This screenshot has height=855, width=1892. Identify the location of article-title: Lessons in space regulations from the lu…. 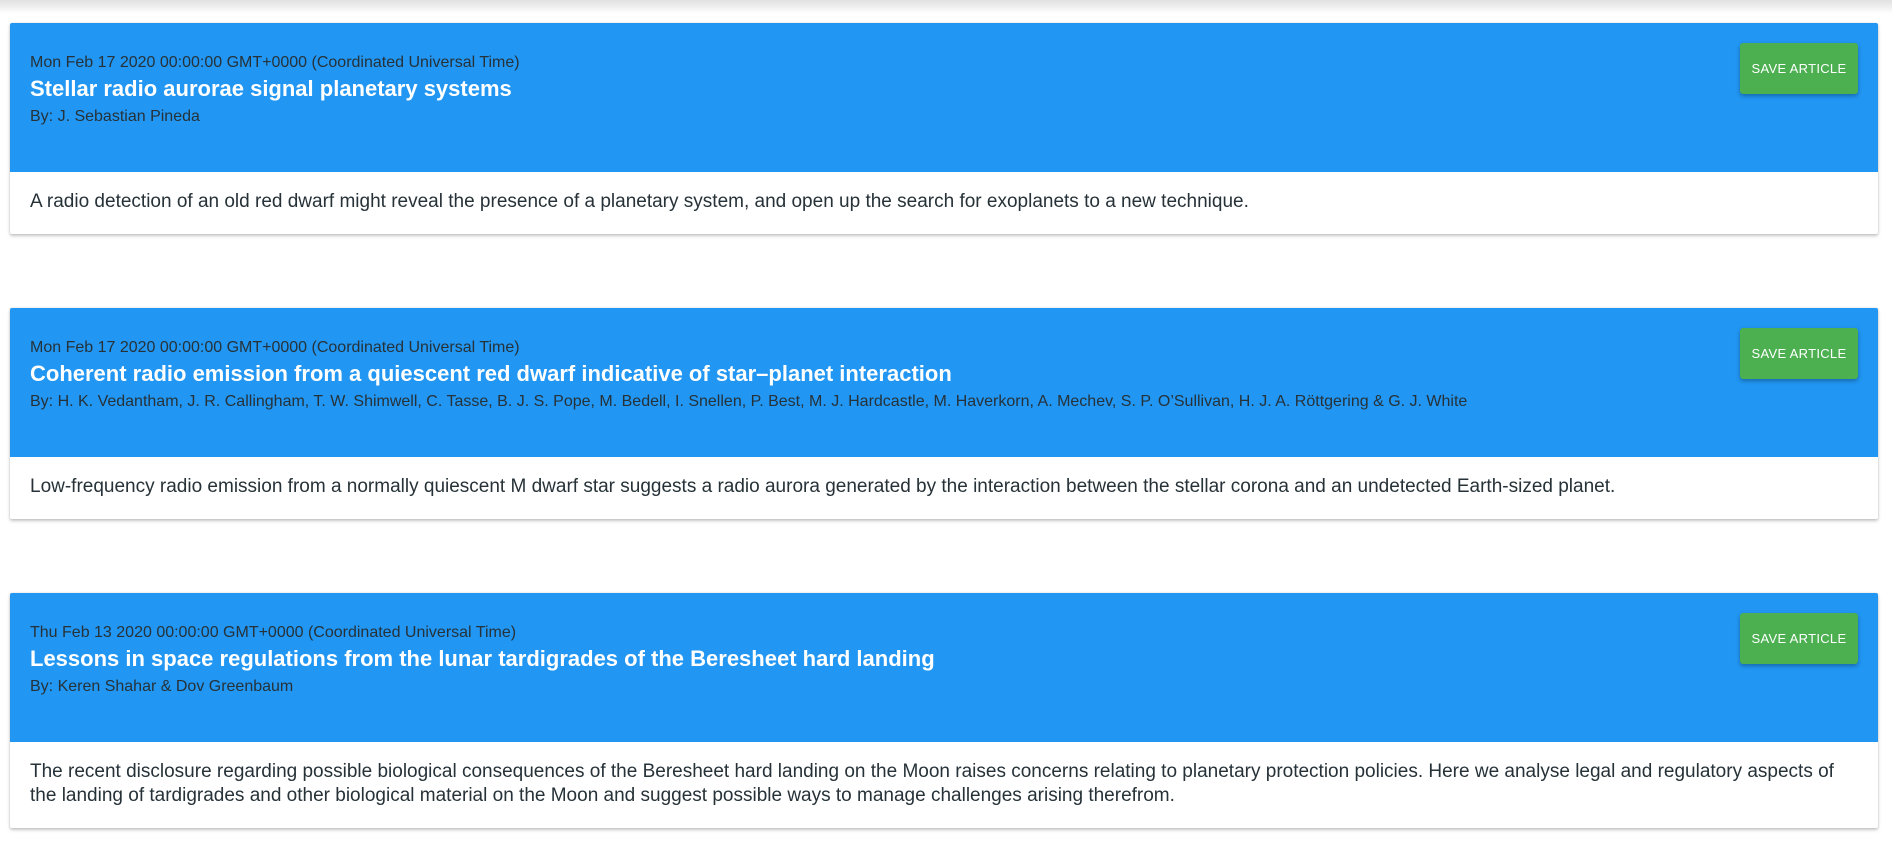
(944, 659).